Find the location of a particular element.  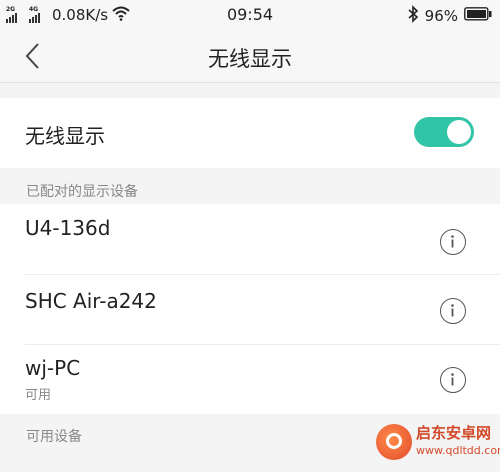

device-status: 可用 is located at coordinates (38, 395).